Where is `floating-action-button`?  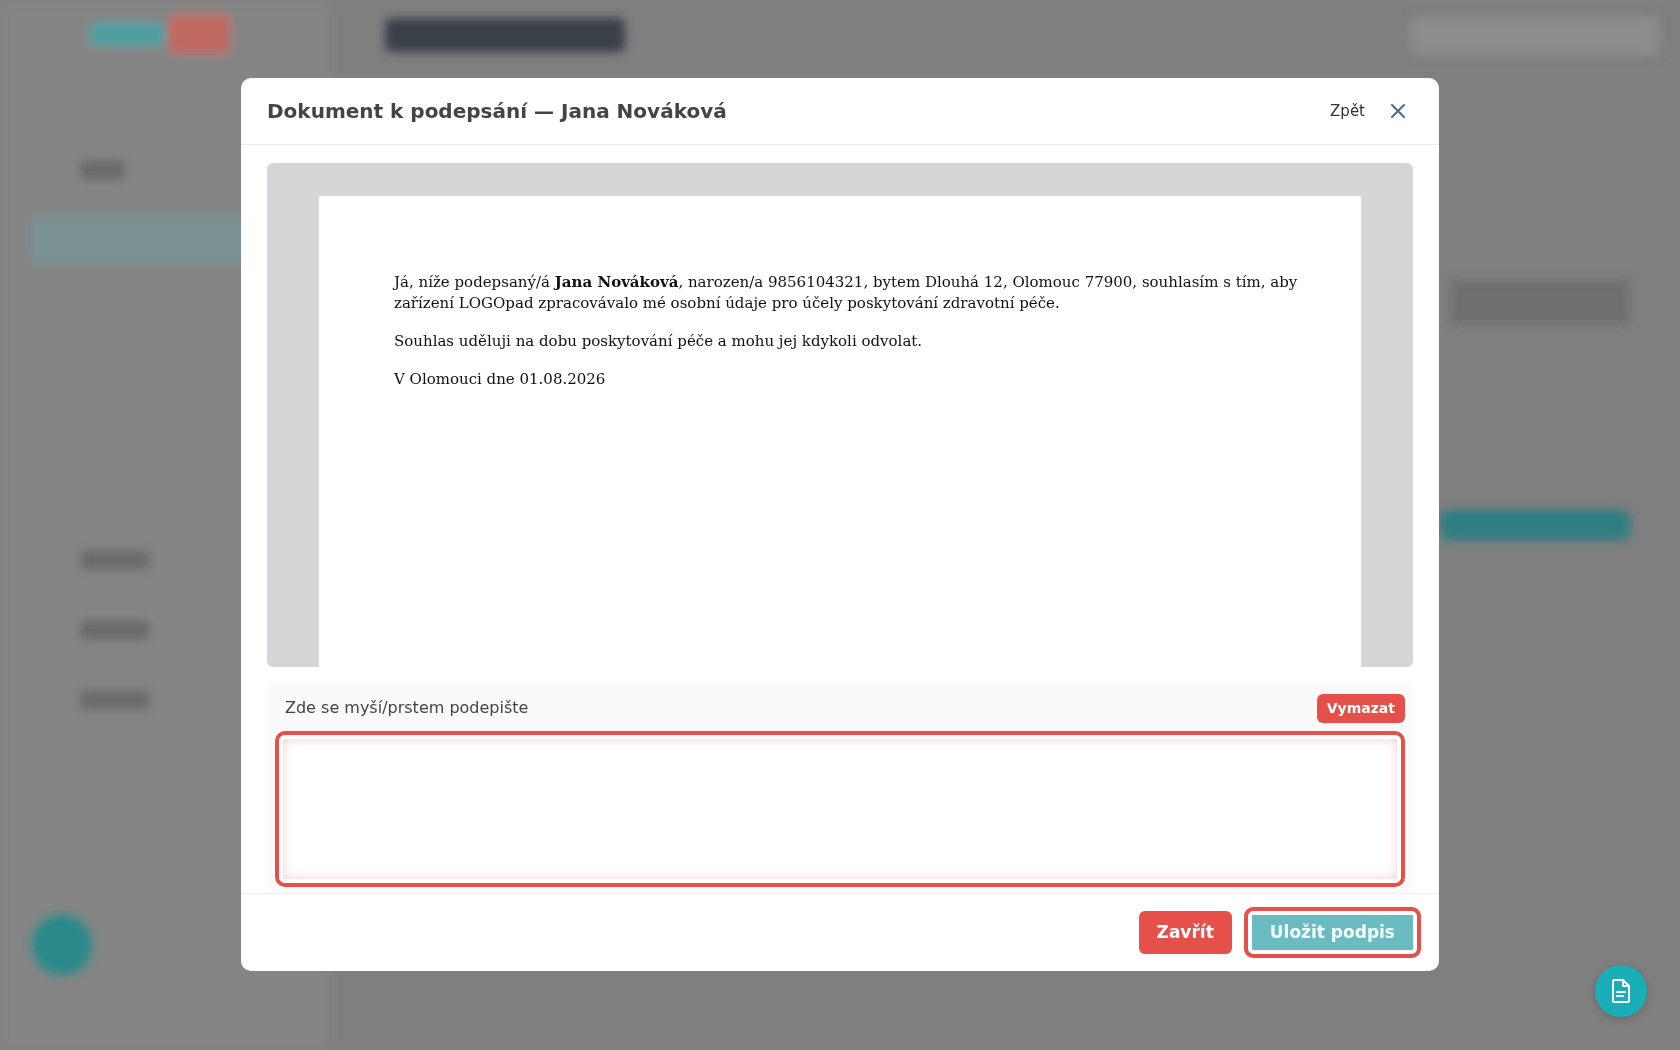 floating-action-button is located at coordinates (1621, 991).